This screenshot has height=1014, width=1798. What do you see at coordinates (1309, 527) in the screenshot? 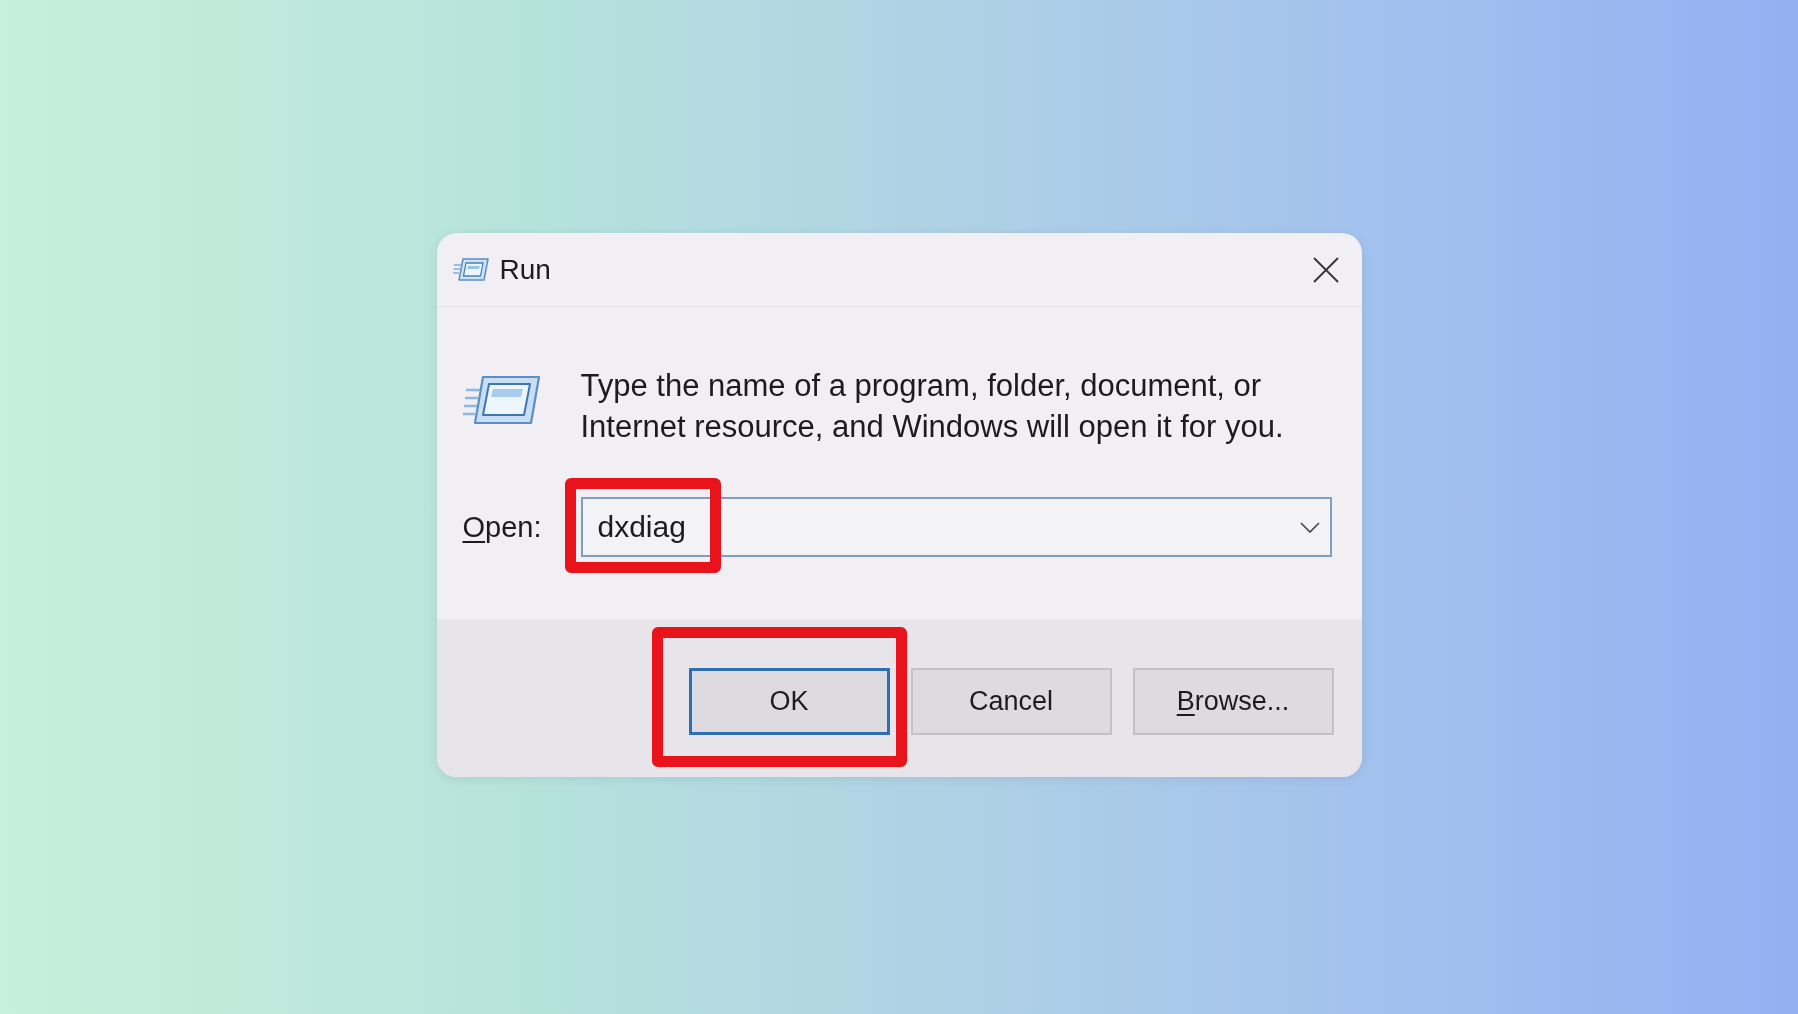
I see `chevron-down-icon` at bounding box center [1309, 527].